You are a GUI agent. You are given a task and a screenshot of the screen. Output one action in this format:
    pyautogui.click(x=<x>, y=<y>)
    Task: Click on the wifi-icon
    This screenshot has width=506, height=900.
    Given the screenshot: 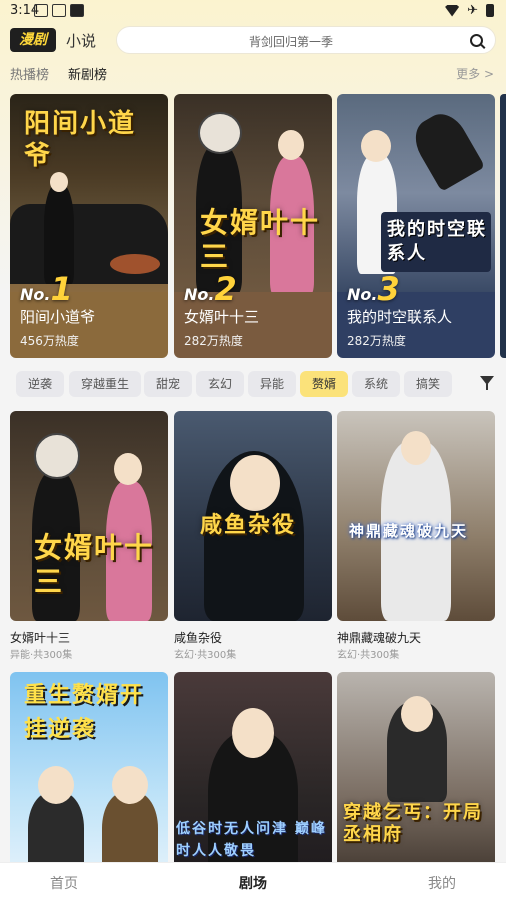 What is the action you would take?
    pyautogui.click(x=452, y=10)
    